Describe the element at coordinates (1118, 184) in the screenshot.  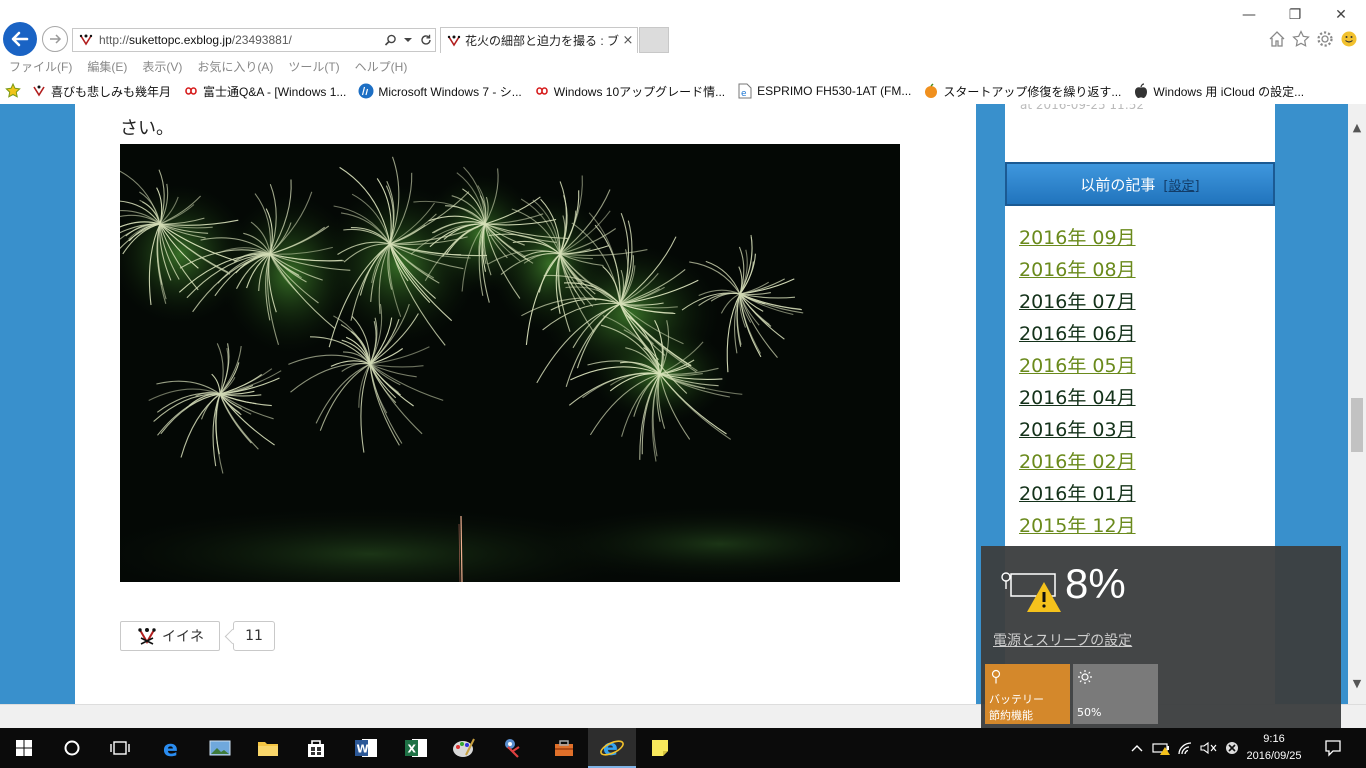
I see `archive-title: 以前の記事` at that location.